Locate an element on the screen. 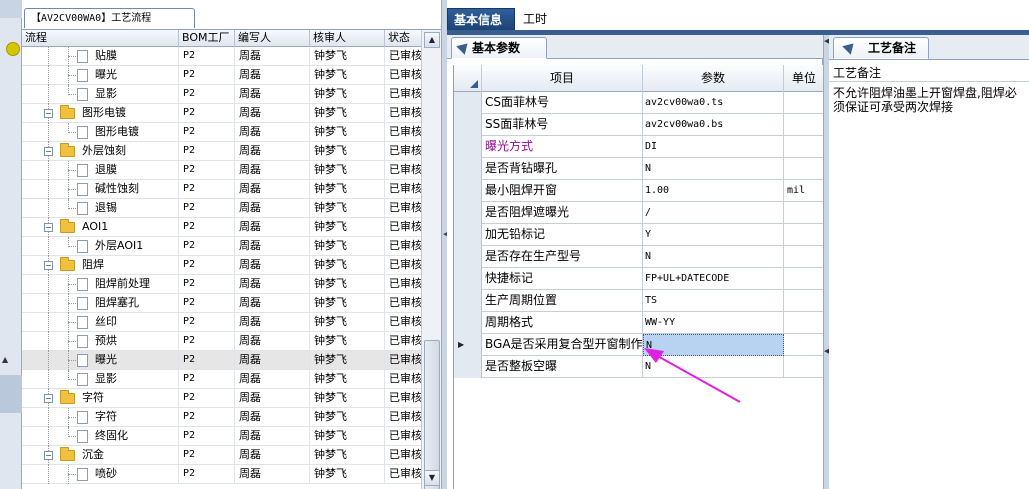 Image resolution: width=1029 pixels, height=489 pixels. param-row: 曝光方式 DI is located at coordinates (638, 147).